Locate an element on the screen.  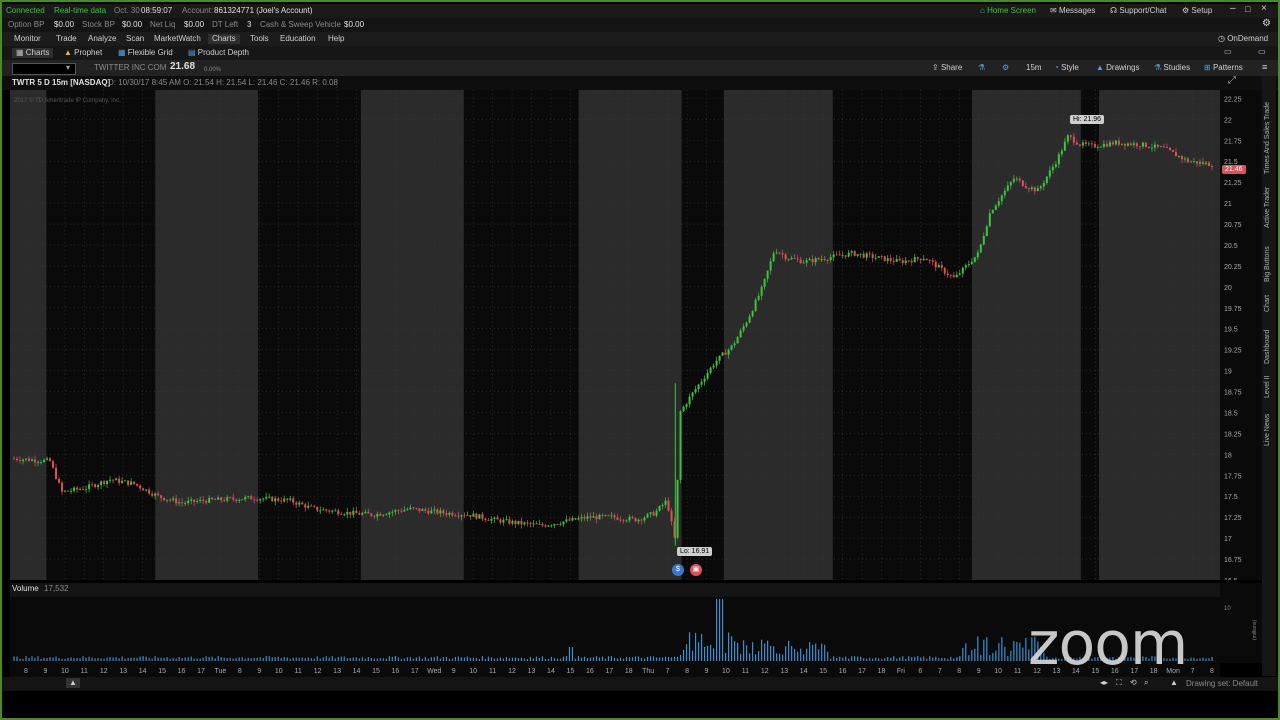
cursor-icon: ▲ is located at coordinates (1174, 683).